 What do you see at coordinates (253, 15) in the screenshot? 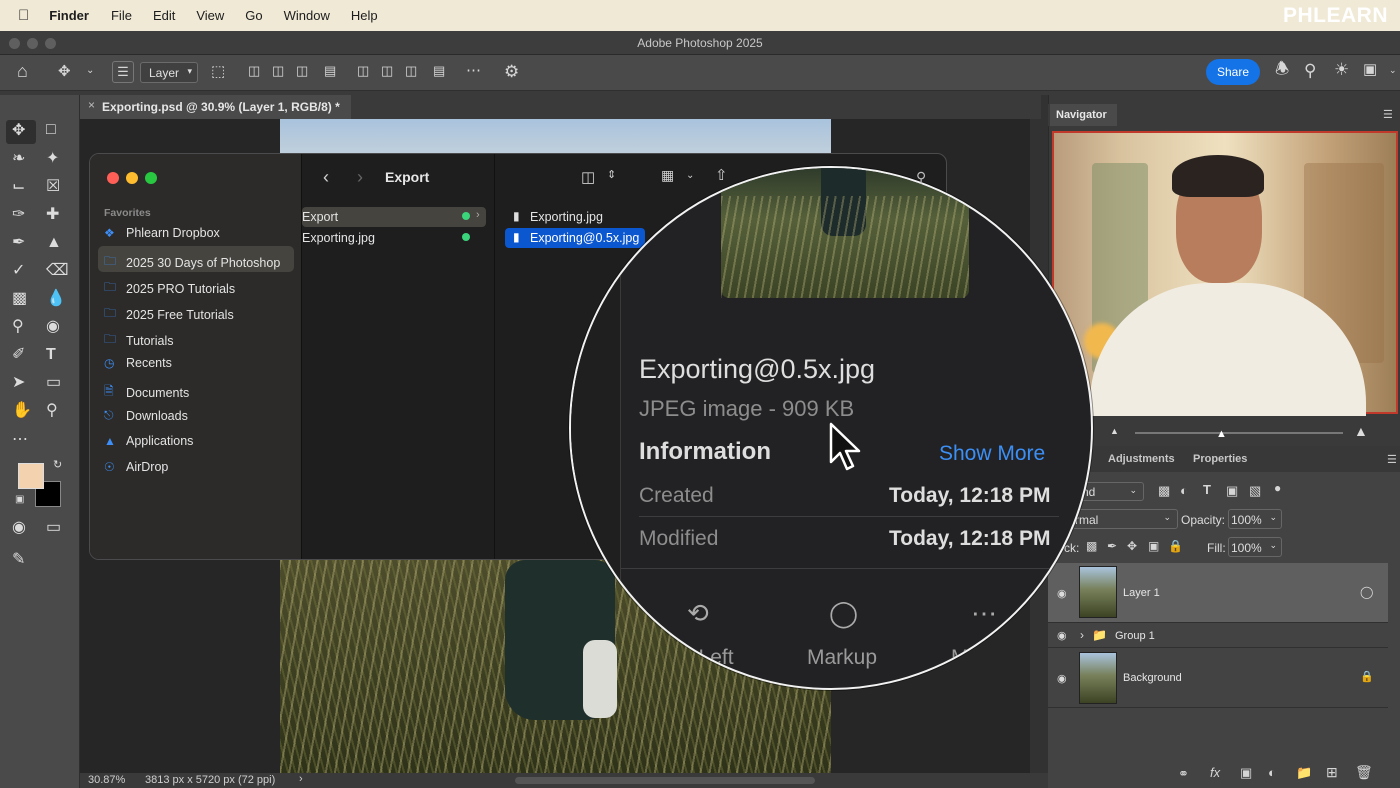
I see `menu-go: Go` at bounding box center [253, 15].